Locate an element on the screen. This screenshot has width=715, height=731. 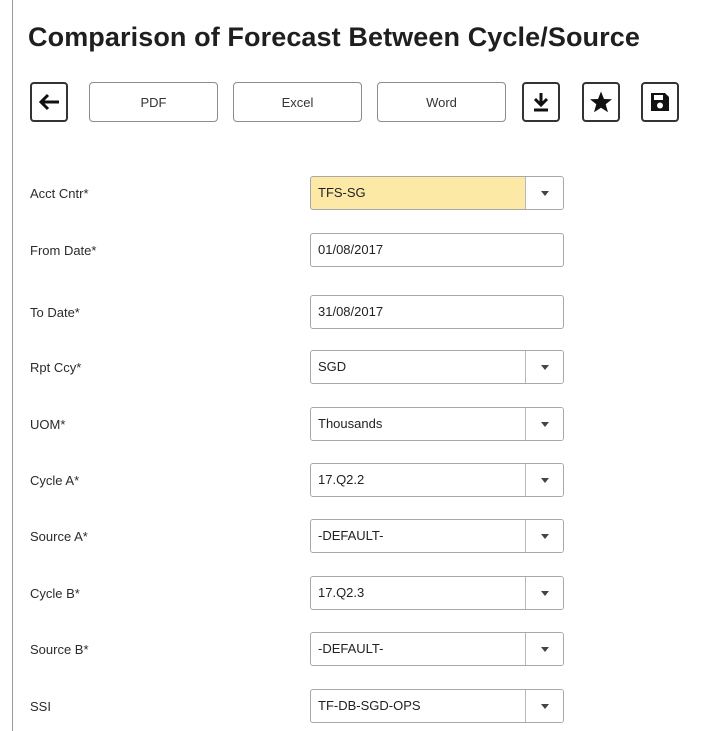
acct-cntr-dropdown-button is located at coordinates (544, 193).